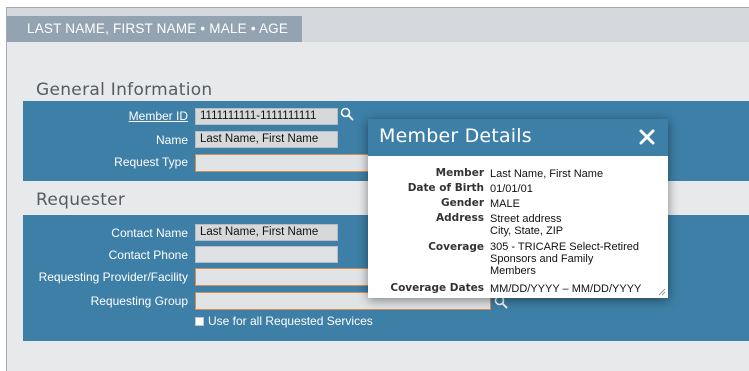 Image resolution: width=749 pixels, height=371 pixels. Describe the element at coordinates (113, 277) in the screenshot. I see `requesting-provider-label: Requesting Provider/Facility` at that location.